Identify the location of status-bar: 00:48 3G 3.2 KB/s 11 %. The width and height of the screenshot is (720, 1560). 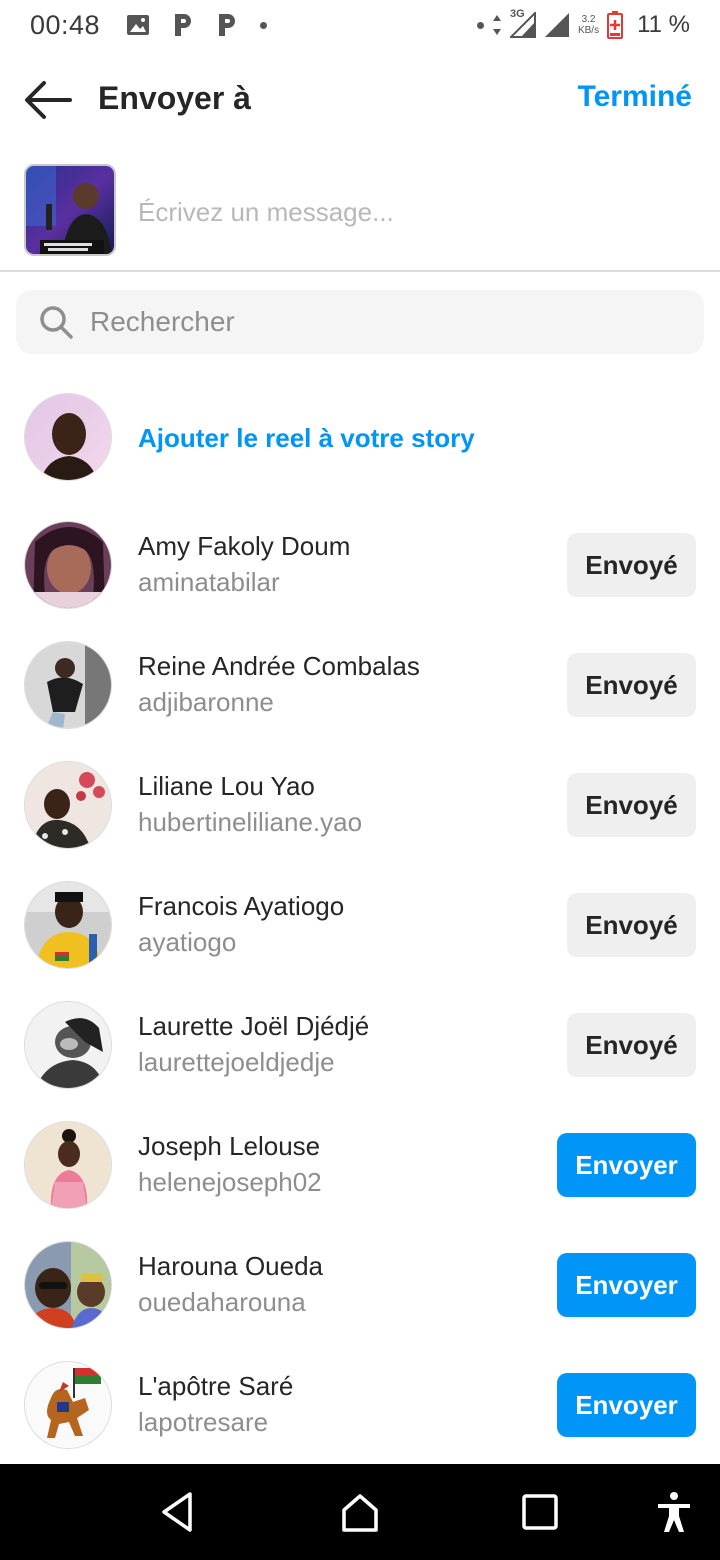
(360, 25).